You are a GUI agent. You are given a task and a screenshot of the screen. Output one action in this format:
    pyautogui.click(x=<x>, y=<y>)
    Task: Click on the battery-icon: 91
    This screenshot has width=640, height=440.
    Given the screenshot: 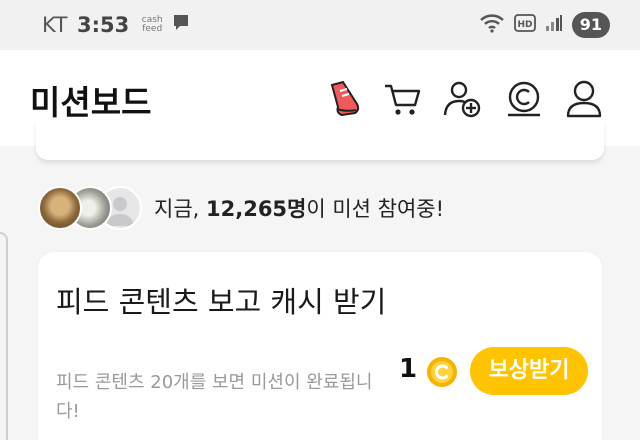 What is the action you would take?
    pyautogui.click(x=590, y=25)
    